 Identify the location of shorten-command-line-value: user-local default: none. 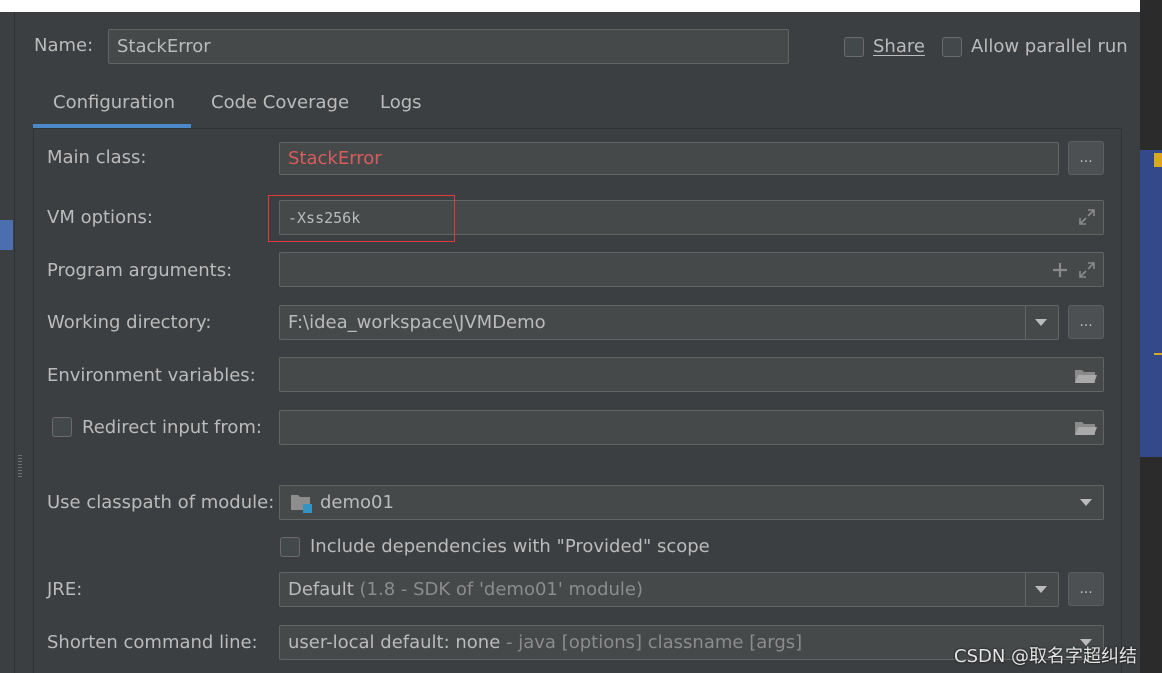
(394, 642).